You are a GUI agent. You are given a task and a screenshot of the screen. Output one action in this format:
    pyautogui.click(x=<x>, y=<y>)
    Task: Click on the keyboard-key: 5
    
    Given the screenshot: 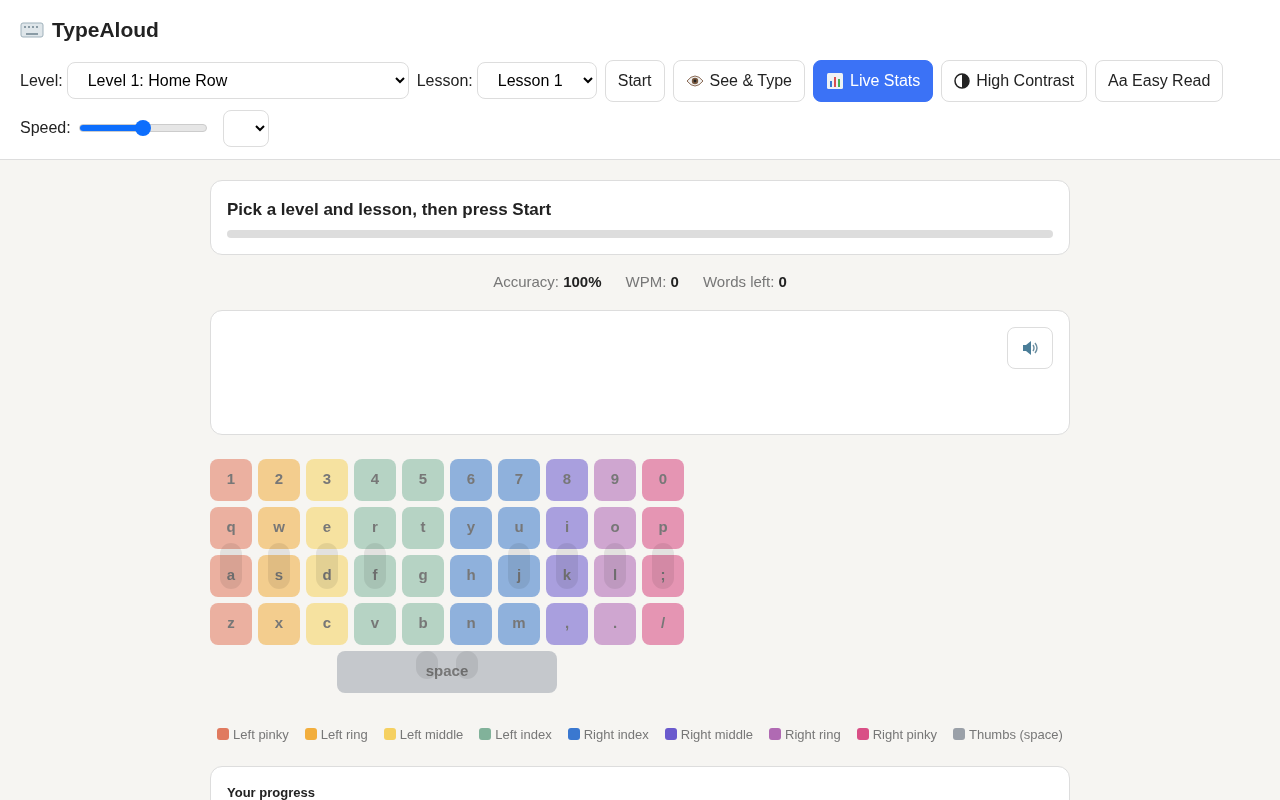 What is the action you would take?
    pyautogui.click(x=423, y=479)
    